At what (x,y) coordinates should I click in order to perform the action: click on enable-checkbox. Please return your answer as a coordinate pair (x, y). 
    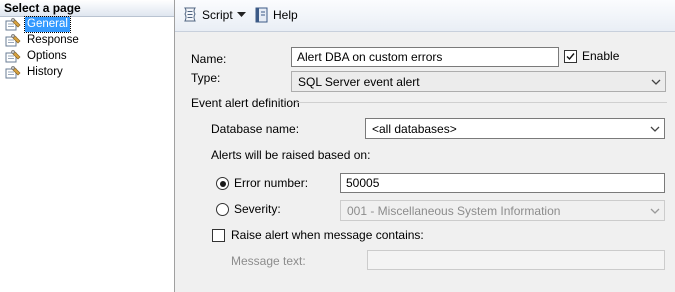
    Looking at the image, I should click on (570, 56).